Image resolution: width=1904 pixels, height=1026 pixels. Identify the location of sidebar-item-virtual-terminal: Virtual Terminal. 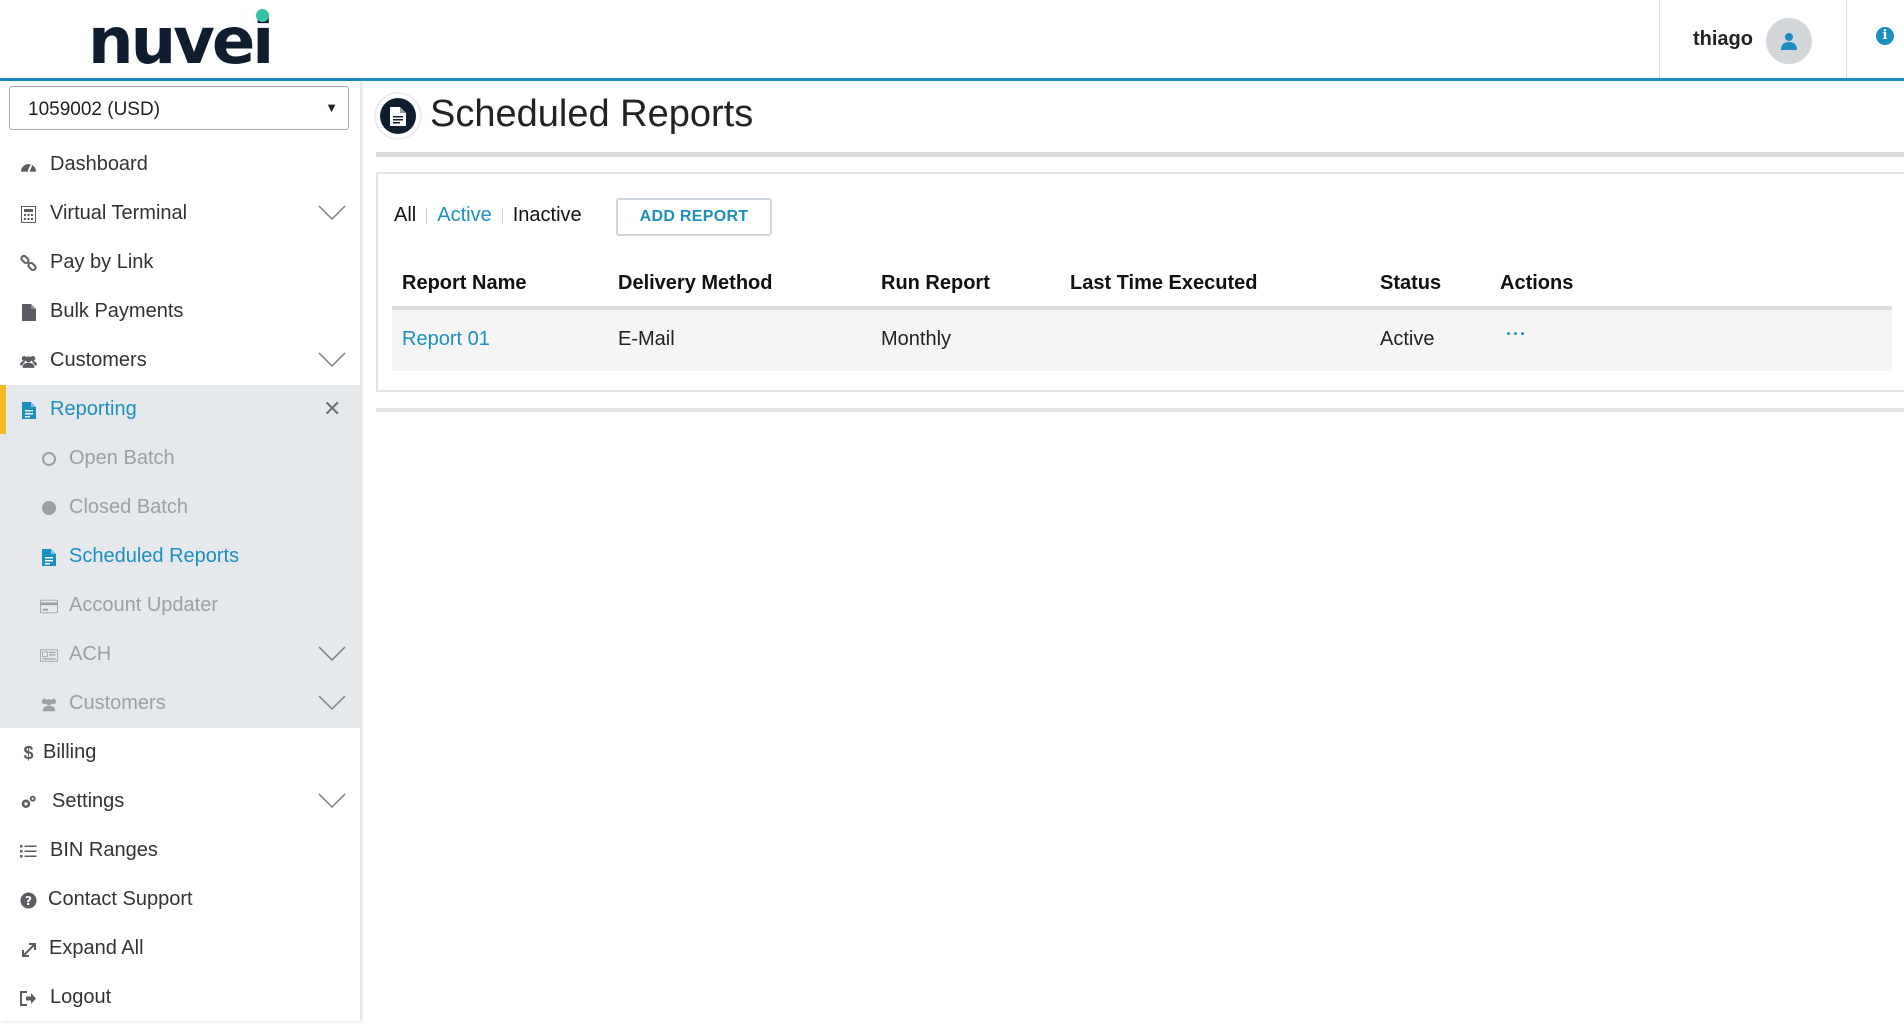
(180, 213).